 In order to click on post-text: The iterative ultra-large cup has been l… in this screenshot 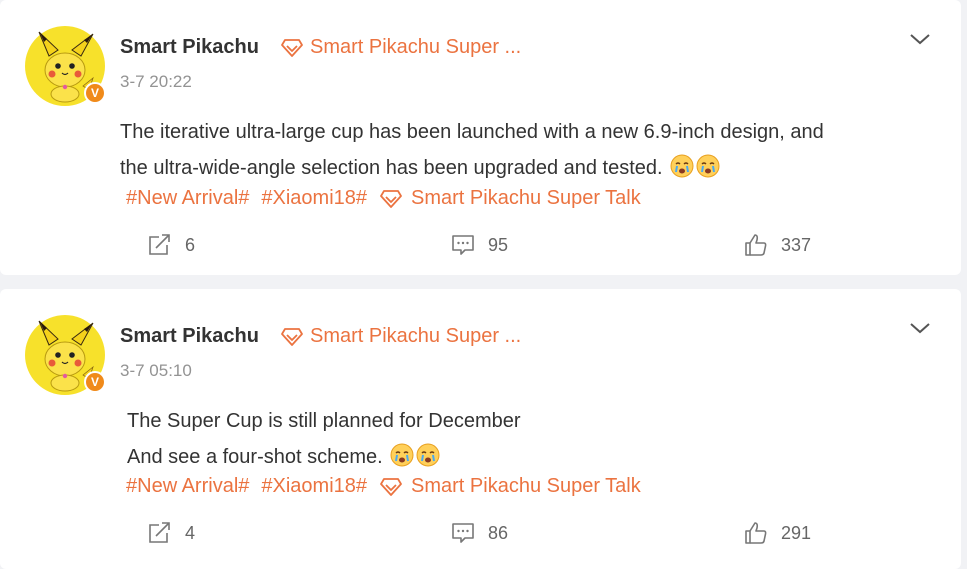, I will do `click(520, 150)`.